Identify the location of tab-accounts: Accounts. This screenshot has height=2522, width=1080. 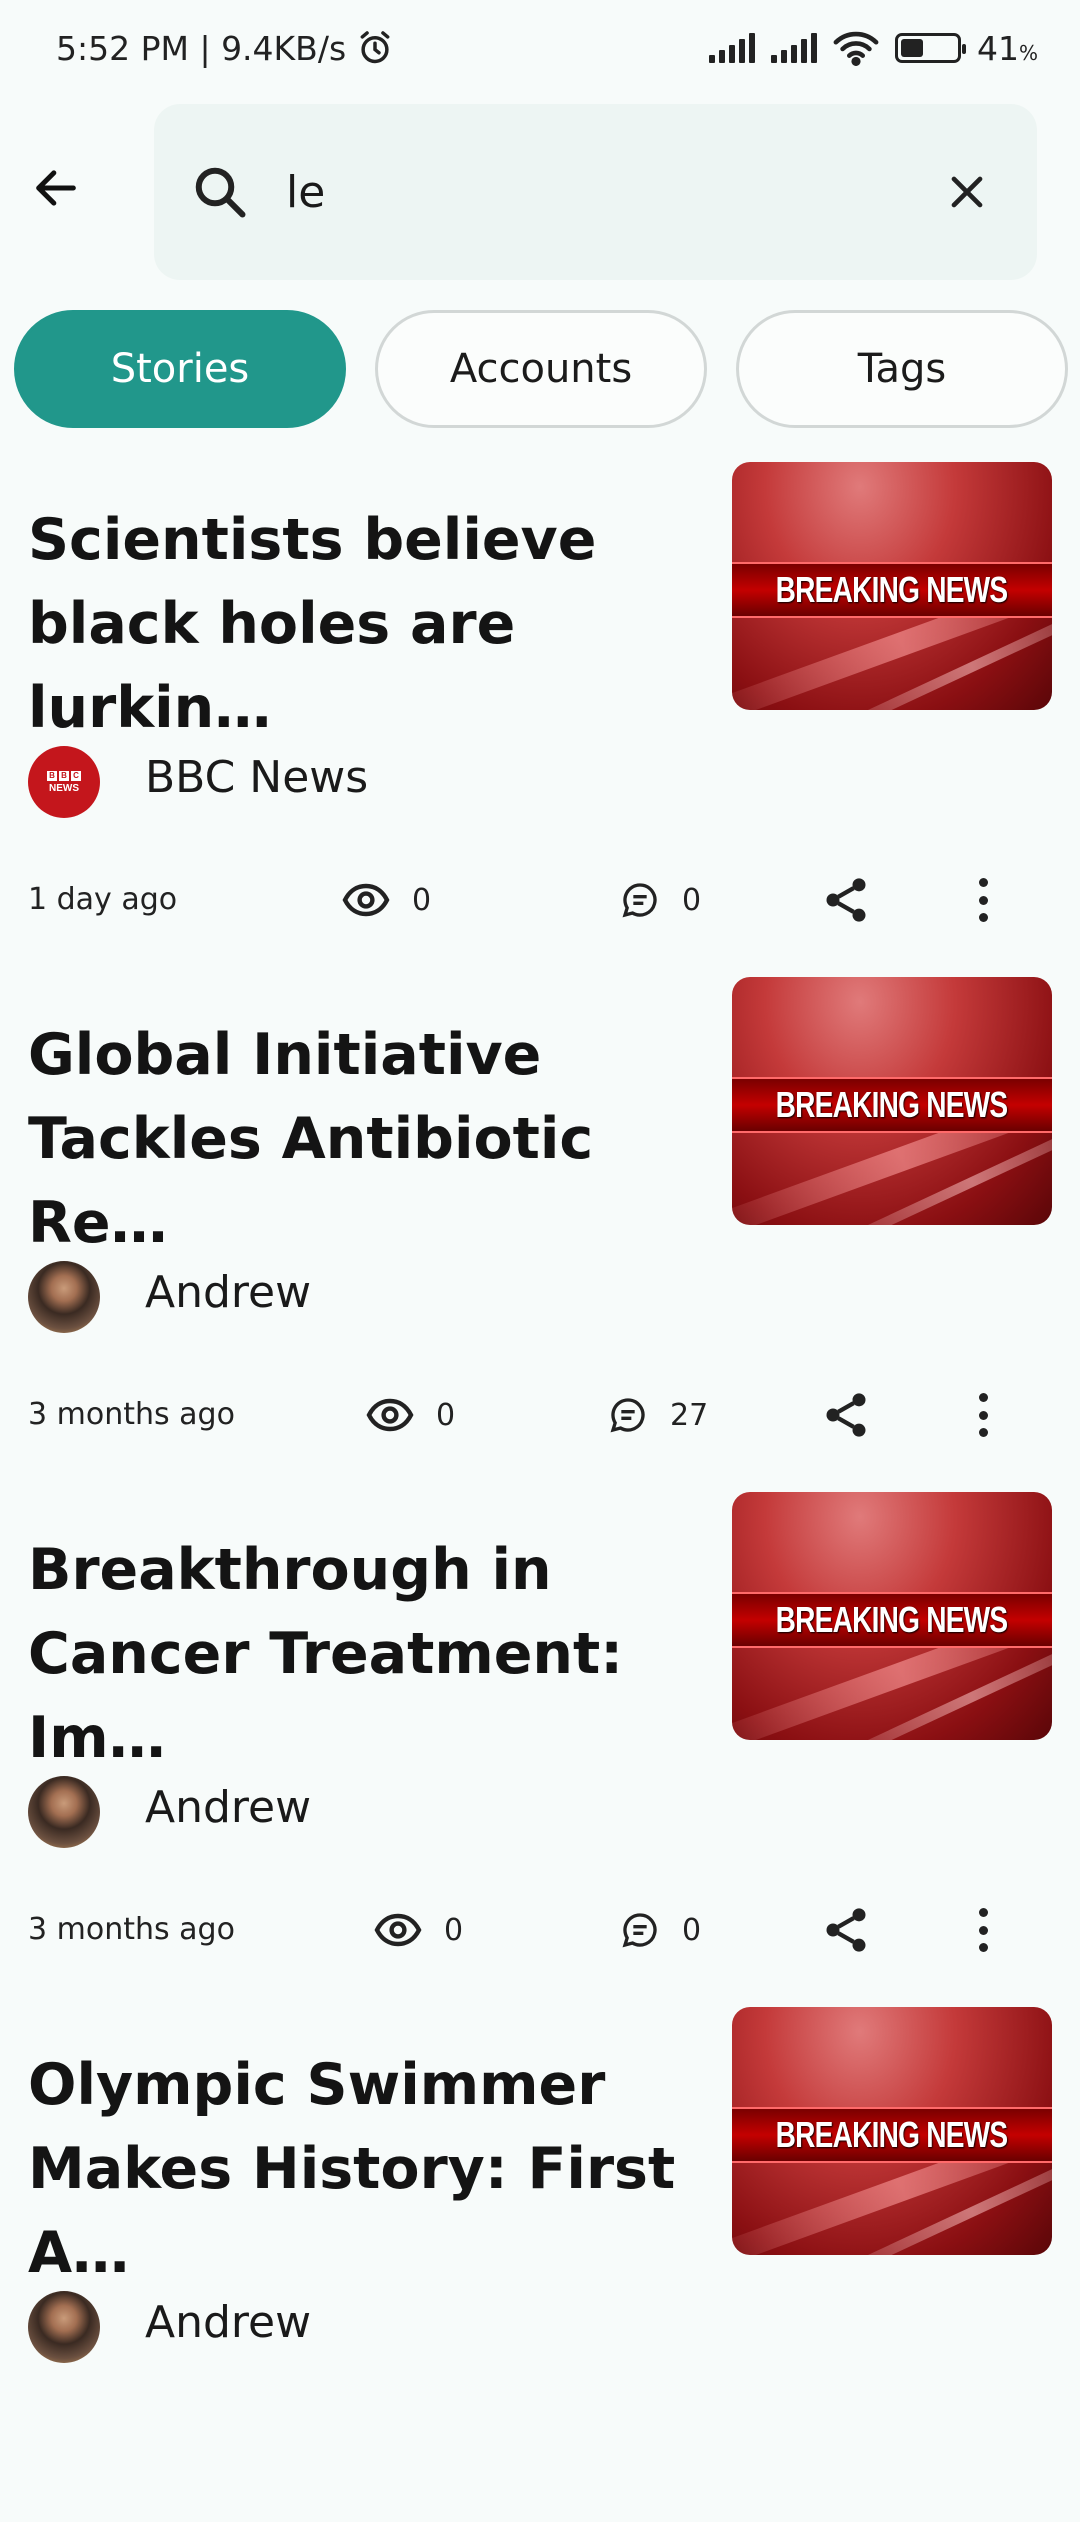
(541, 369).